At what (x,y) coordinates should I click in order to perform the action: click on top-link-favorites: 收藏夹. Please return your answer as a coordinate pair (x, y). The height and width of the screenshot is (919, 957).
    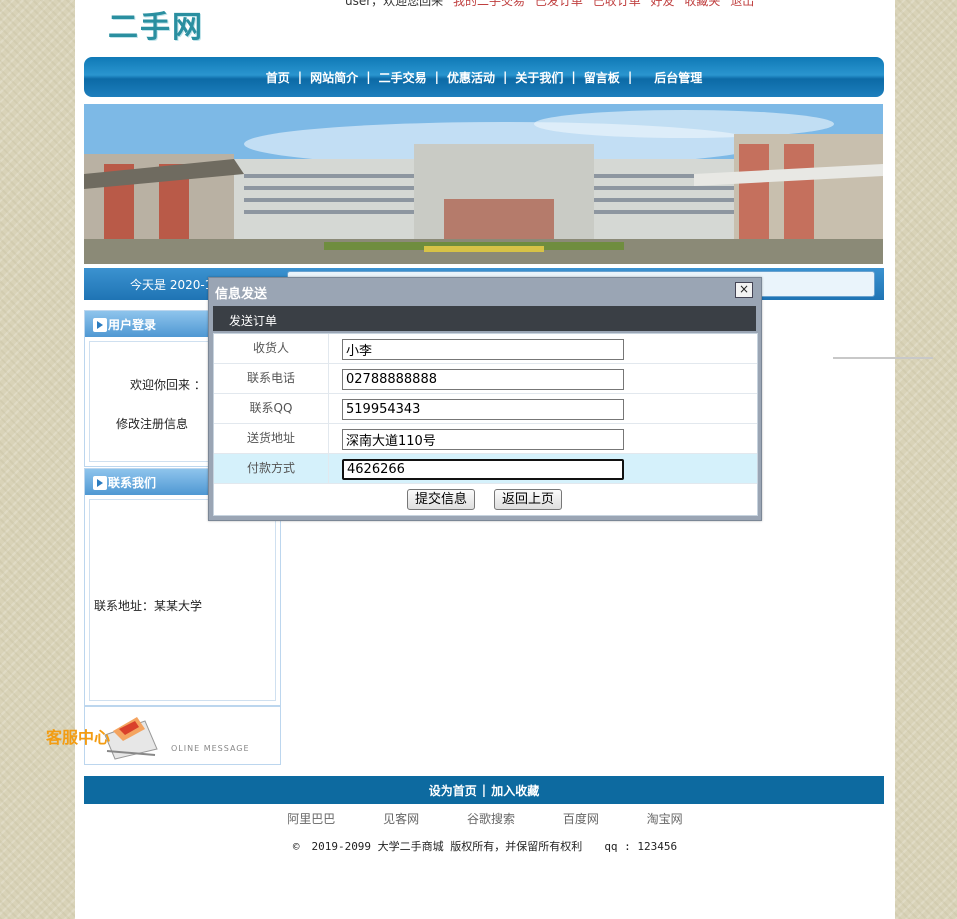
    Looking at the image, I should click on (702, 4).